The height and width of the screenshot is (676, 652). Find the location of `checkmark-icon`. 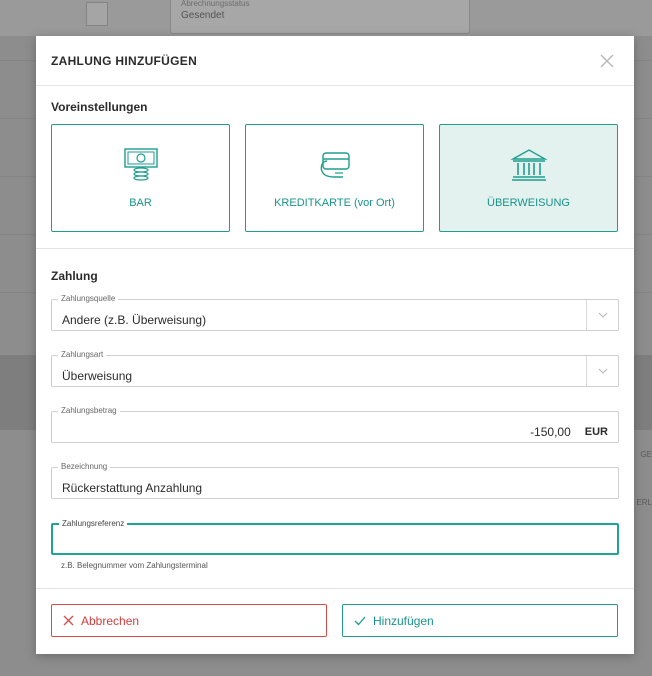

checkmark-icon is located at coordinates (360, 621).